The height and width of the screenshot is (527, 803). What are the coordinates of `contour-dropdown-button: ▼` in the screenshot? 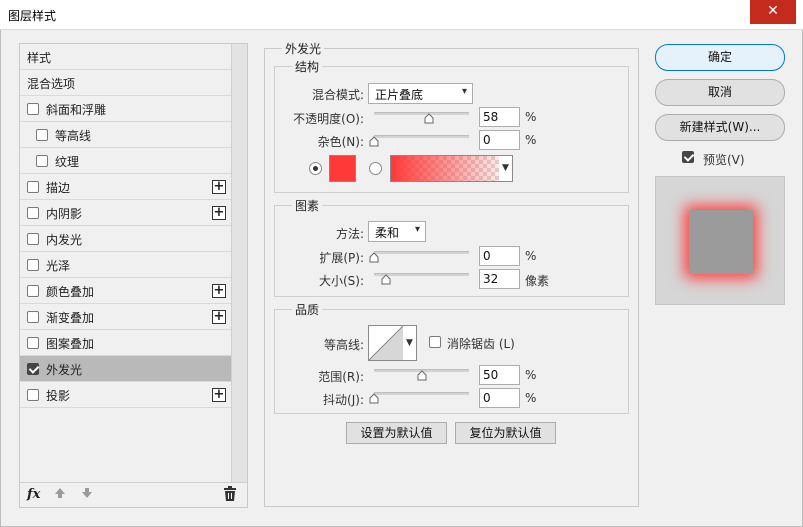 It's located at (410, 343).